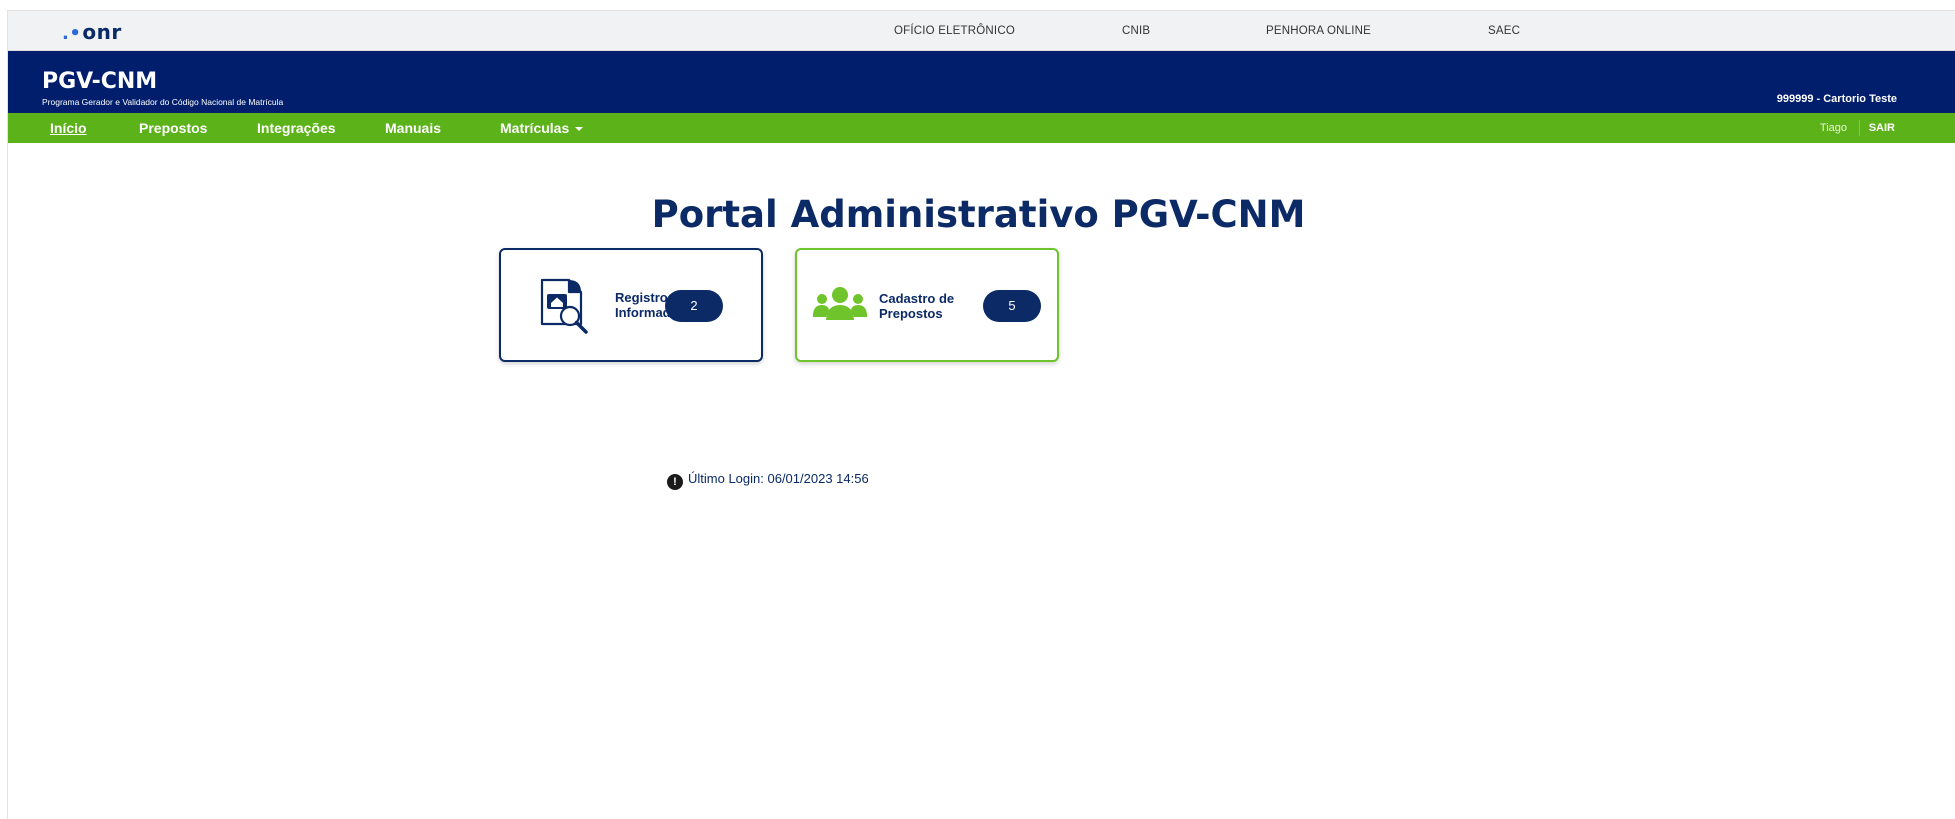  Describe the element at coordinates (72, 33) in the screenshot. I see `onr-logo-dots: .•` at that location.